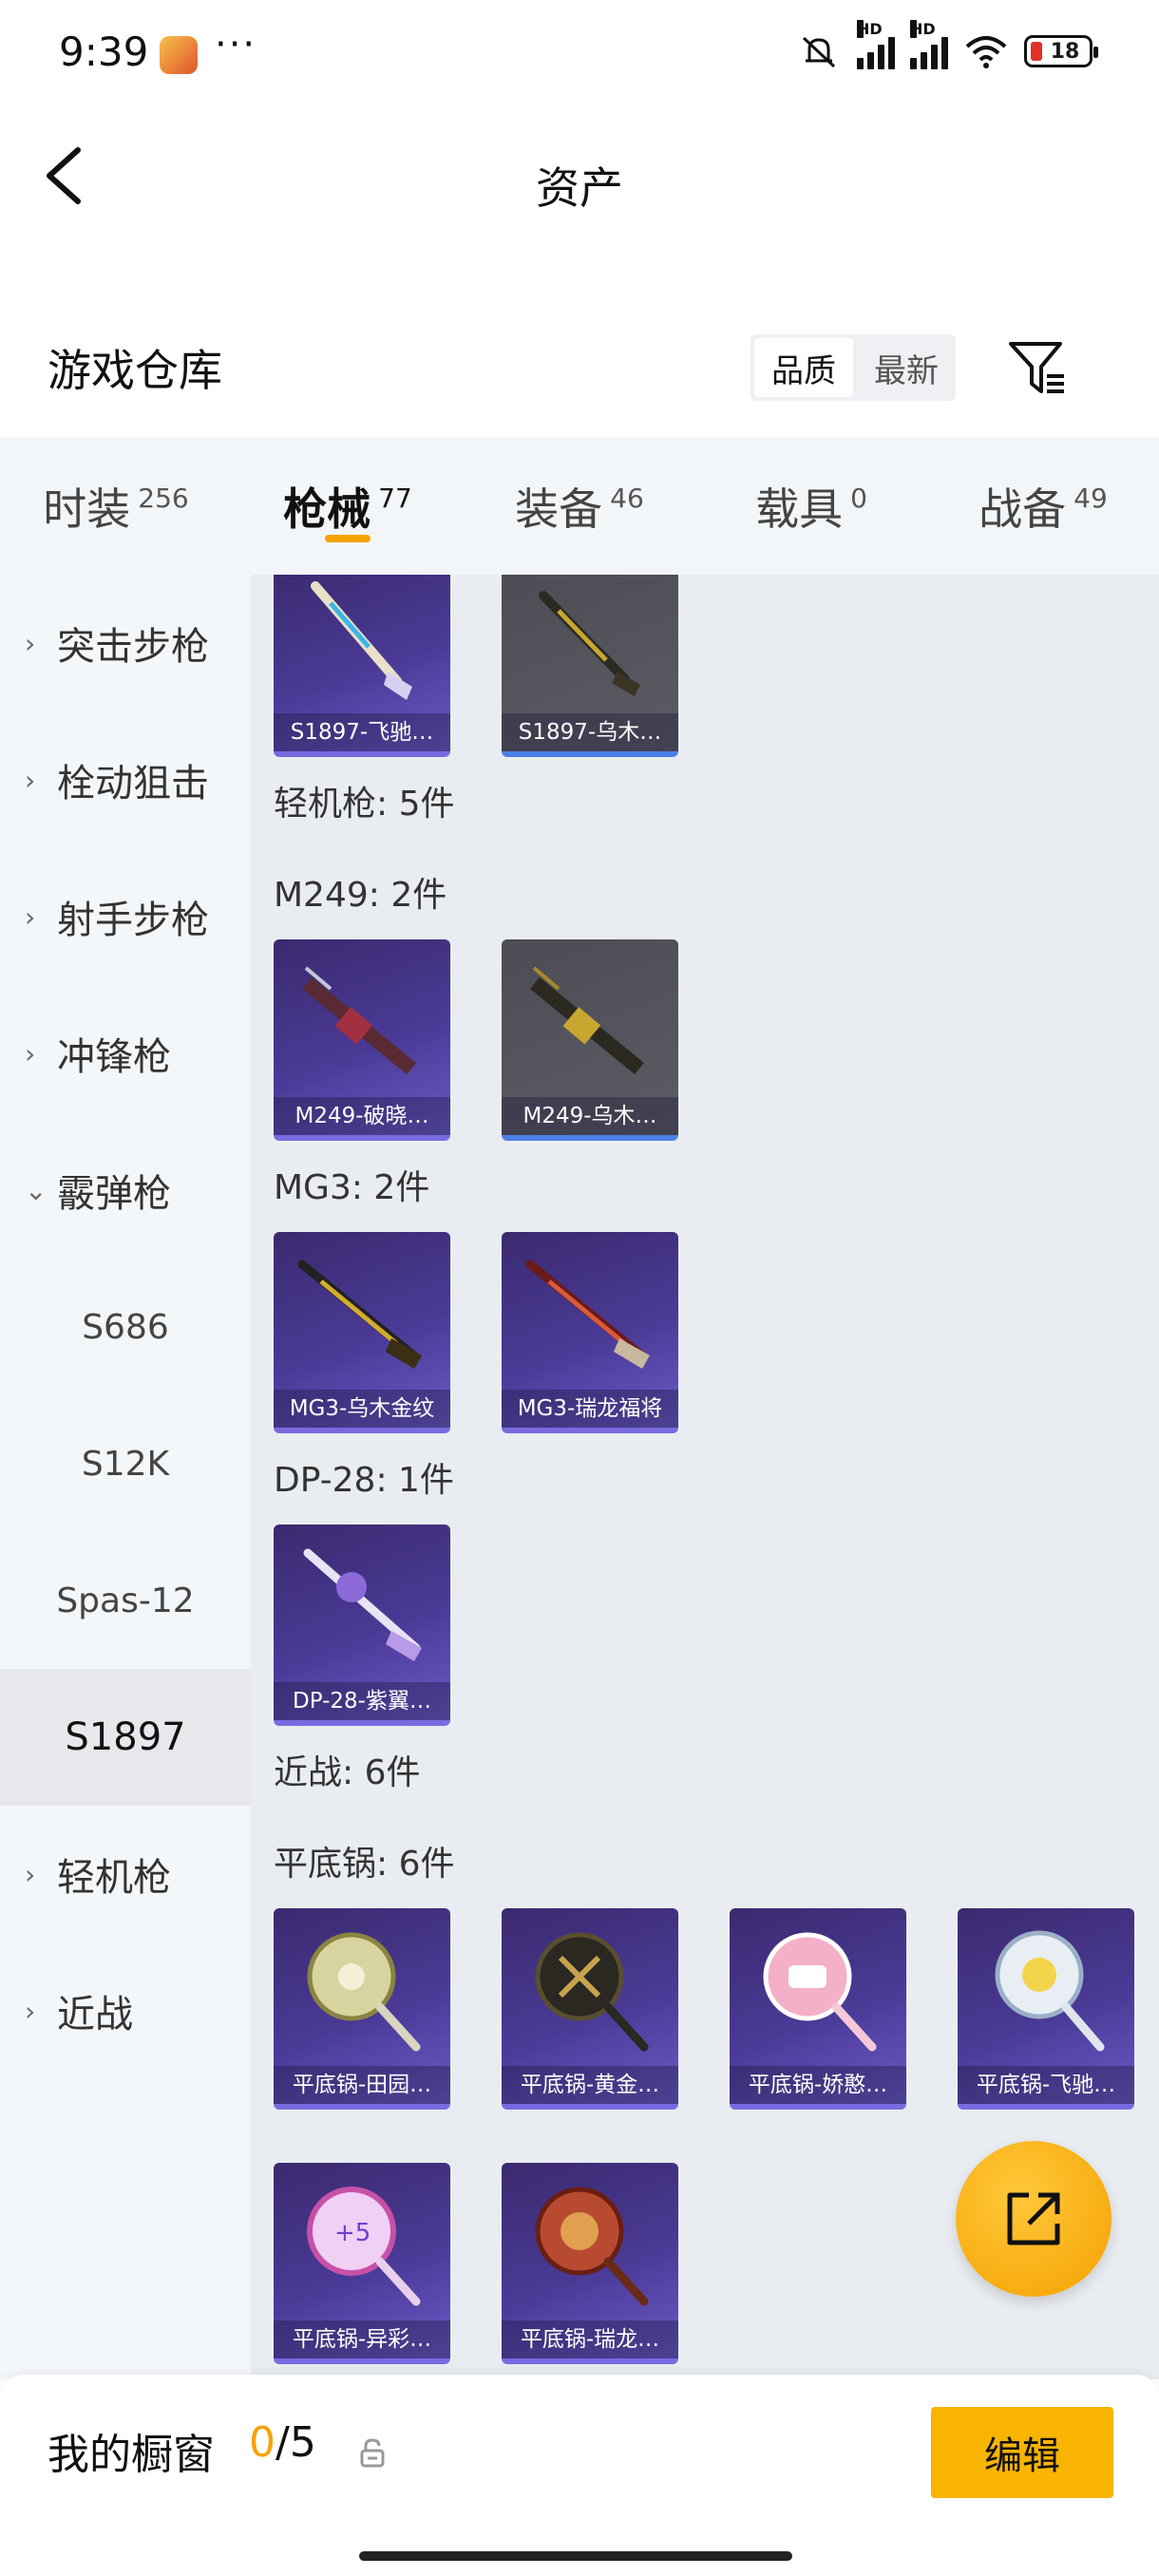 This screenshot has width=1159, height=2576. Describe the element at coordinates (1043, 506) in the screenshot. I see `tab-supplies: 战备 49` at that location.